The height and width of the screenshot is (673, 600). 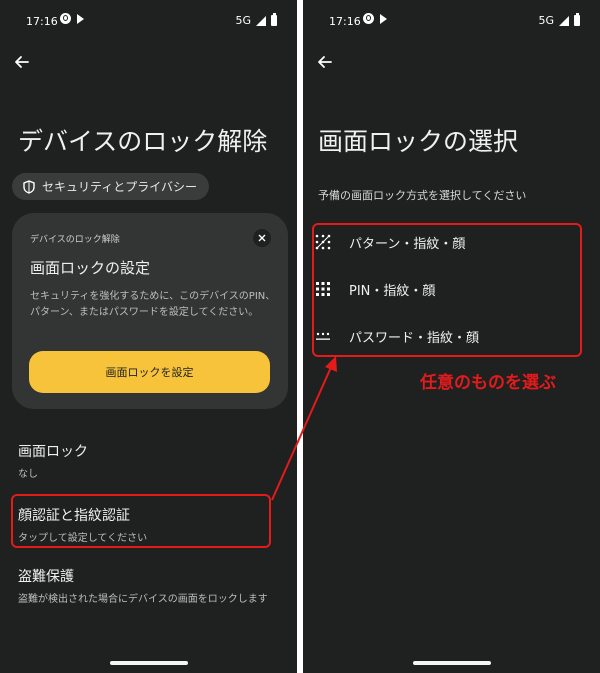 I want to click on option-pattern: パターン・指紋・顔, so click(x=445, y=242).